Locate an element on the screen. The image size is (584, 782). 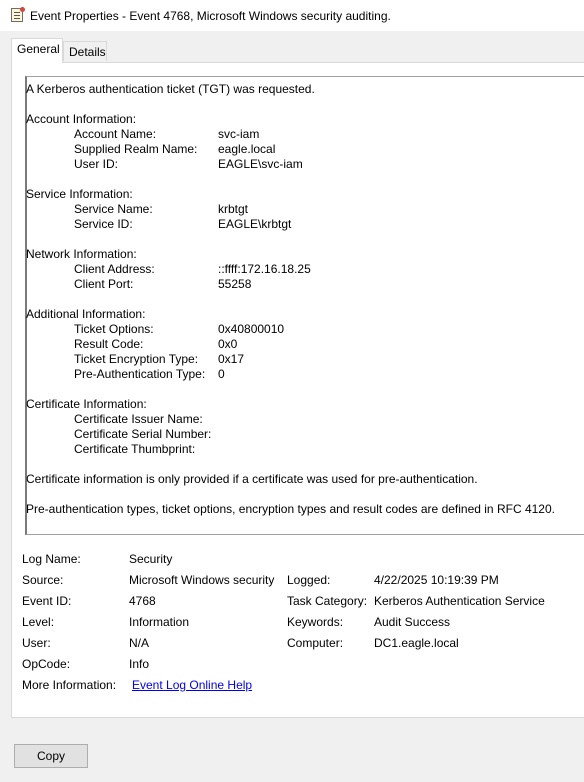
level-value: Information is located at coordinates (159, 622).